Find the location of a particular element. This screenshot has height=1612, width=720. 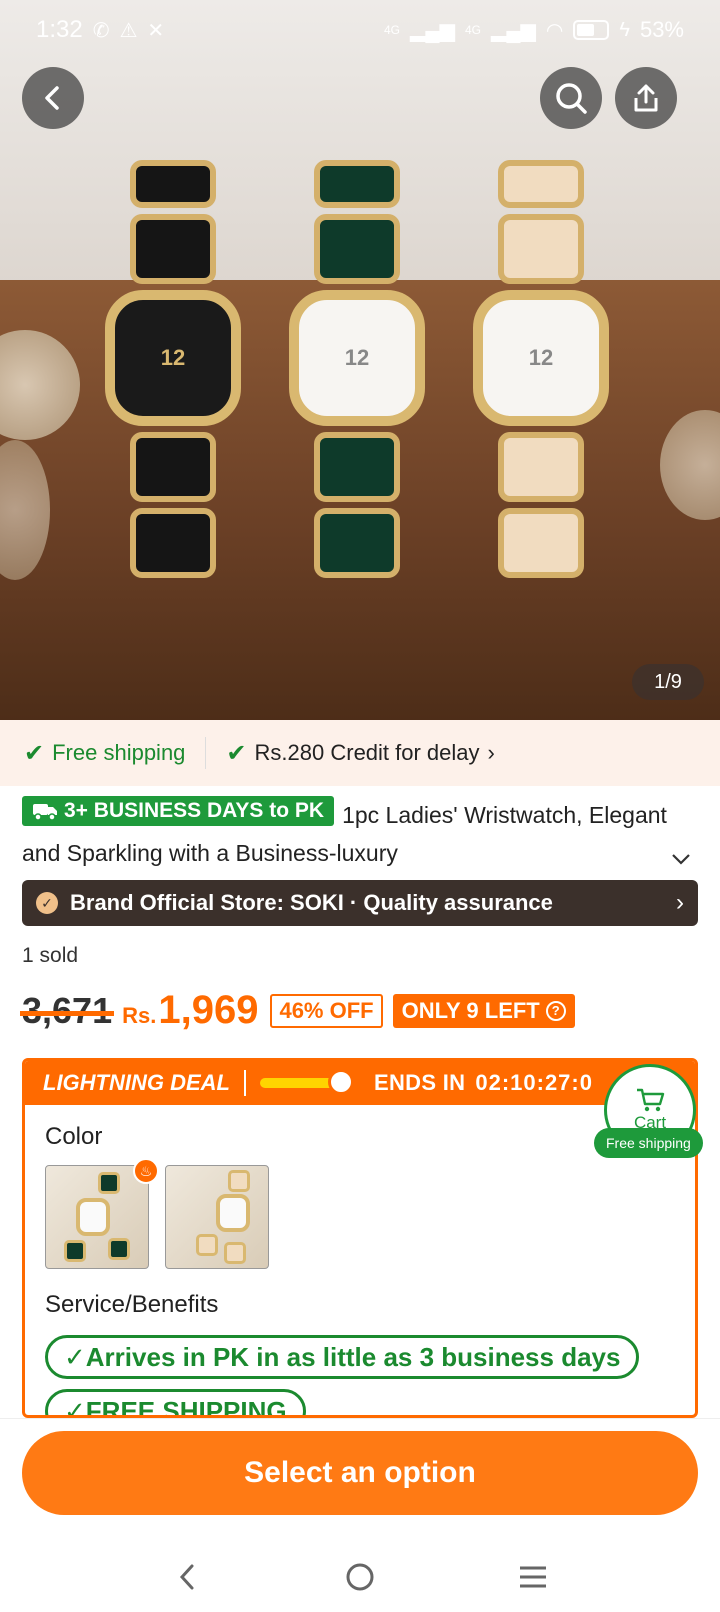

currency: Rs. is located at coordinates (139, 1015).